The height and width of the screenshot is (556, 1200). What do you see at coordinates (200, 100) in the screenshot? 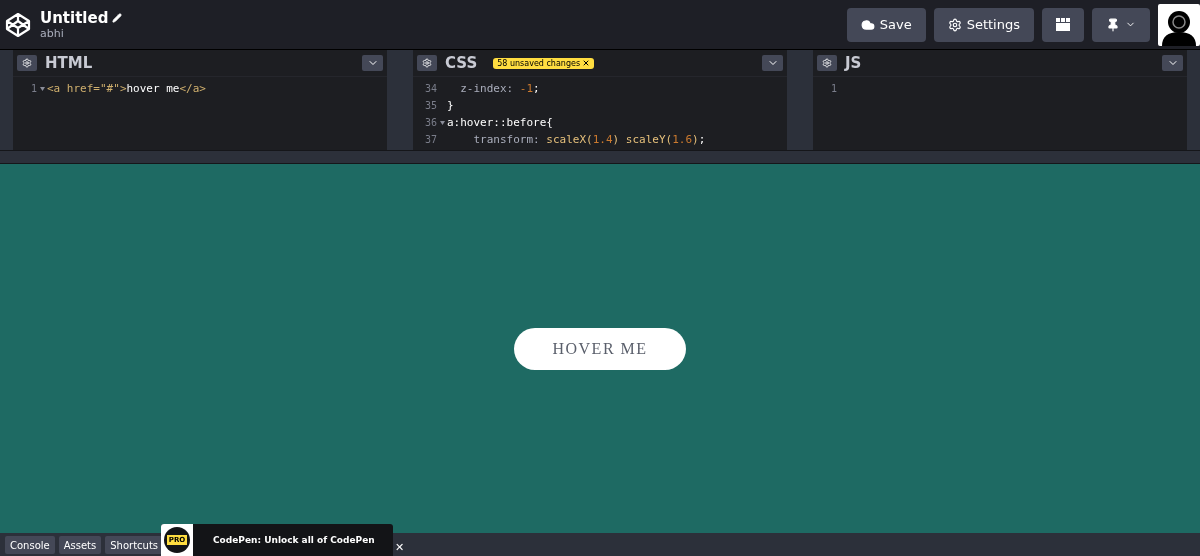
I see `code-editor-panel: HTML 1 <a href="#">hover me</a>` at bounding box center [200, 100].